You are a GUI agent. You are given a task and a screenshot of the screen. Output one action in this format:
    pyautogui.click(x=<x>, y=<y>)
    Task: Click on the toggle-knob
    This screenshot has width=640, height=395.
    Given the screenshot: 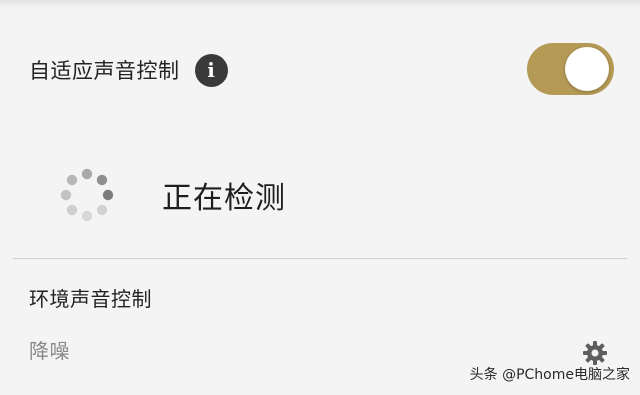 What is the action you would take?
    pyautogui.click(x=587, y=69)
    